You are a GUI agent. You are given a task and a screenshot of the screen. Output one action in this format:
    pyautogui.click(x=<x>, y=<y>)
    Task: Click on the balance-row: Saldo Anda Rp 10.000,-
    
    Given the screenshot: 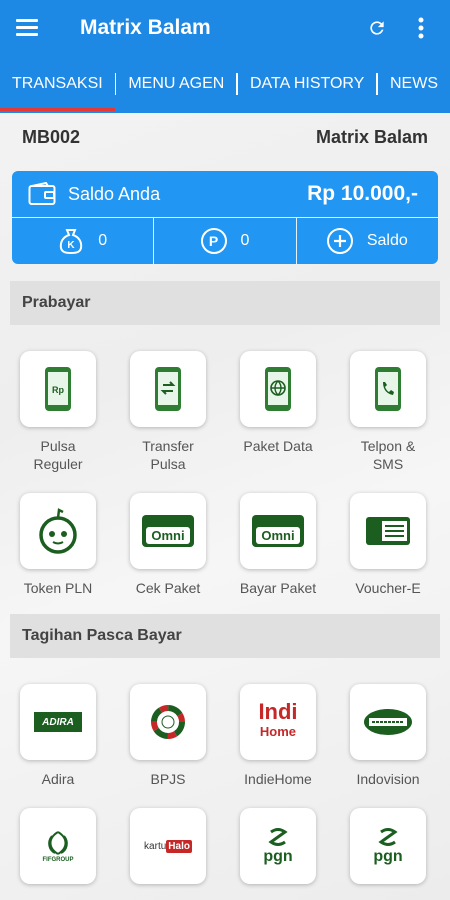 What is the action you would take?
    pyautogui.click(x=225, y=194)
    